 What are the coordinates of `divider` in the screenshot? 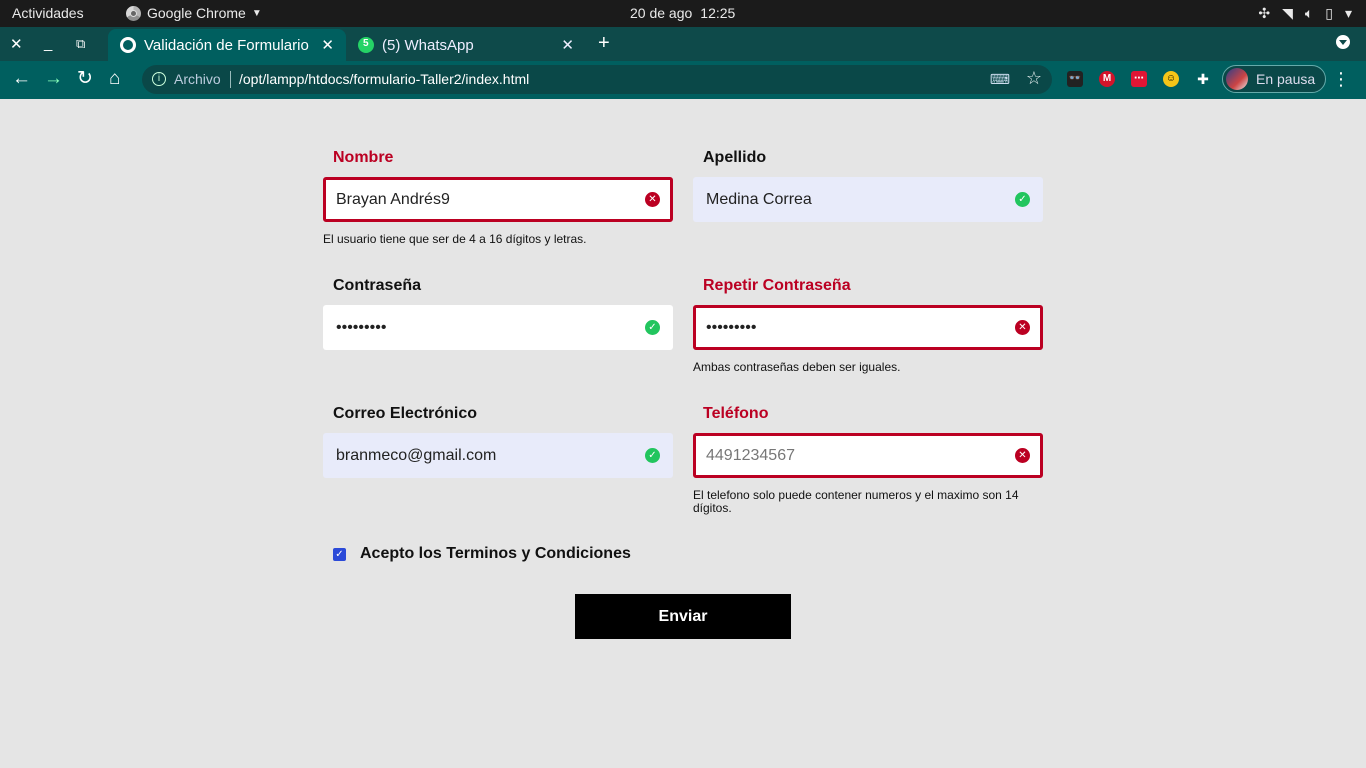 It's located at (230, 79).